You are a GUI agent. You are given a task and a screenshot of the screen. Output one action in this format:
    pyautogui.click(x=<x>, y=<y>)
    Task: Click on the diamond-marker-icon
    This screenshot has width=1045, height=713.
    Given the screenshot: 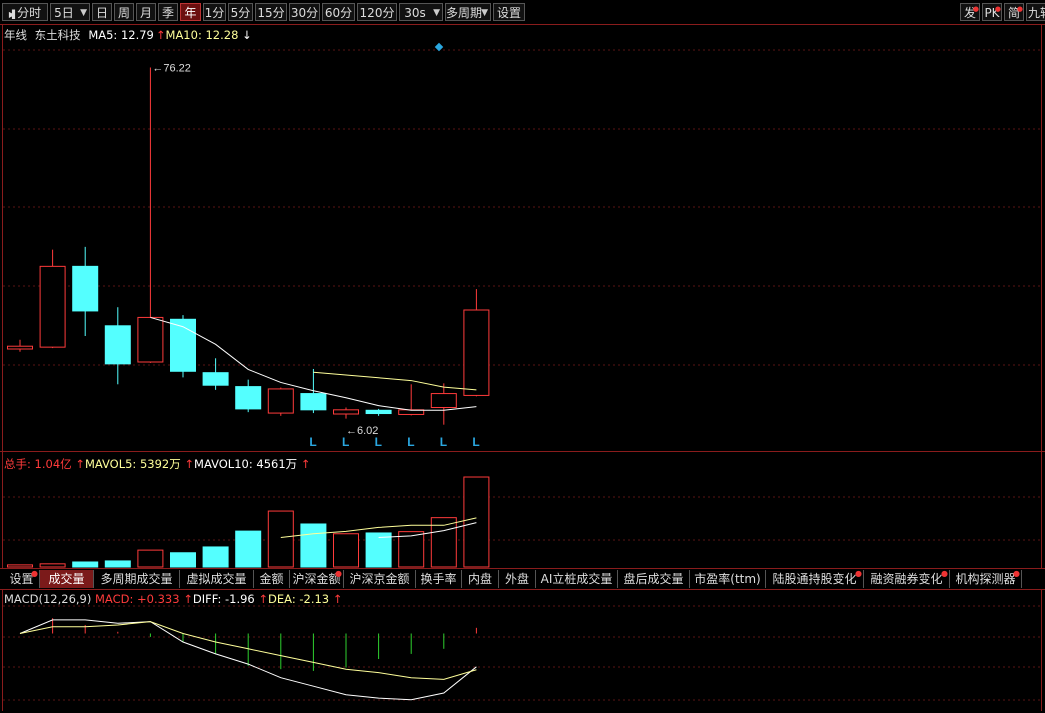 What is the action you would take?
    pyautogui.click(x=439, y=47)
    